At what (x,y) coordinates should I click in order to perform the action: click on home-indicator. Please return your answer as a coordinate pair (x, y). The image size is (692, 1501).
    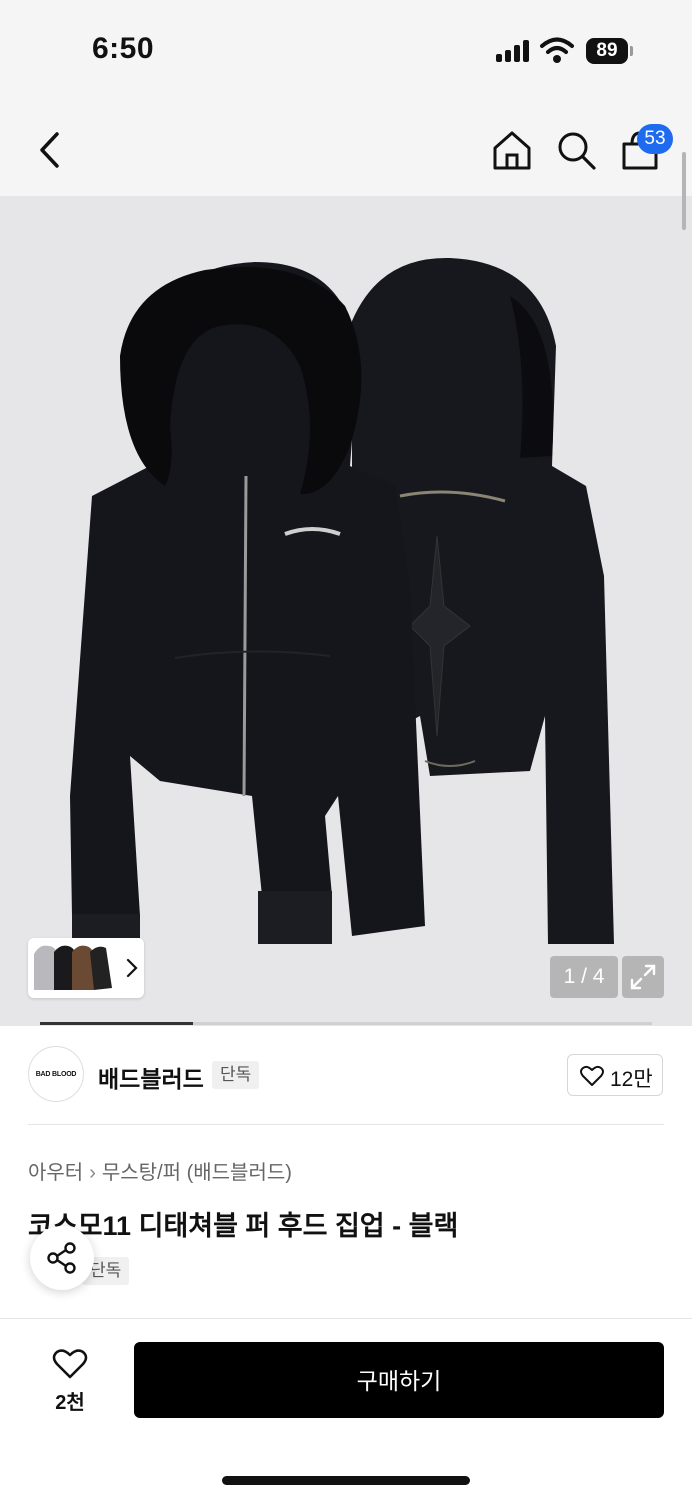
    Looking at the image, I should click on (346, 1480).